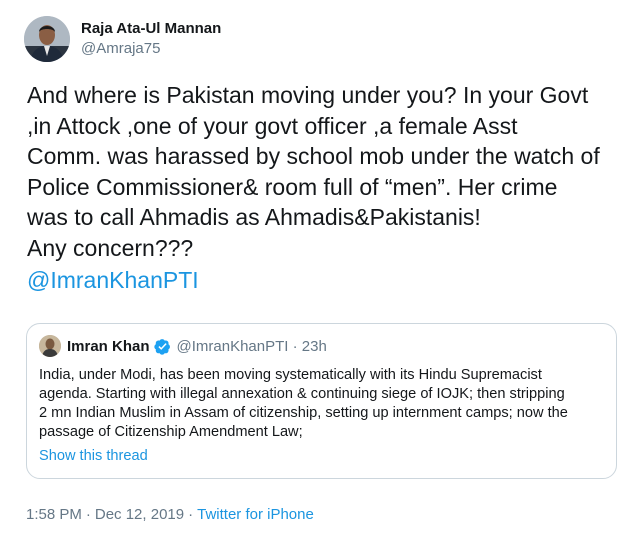 The height and width of the screenshot is (549, 640). Describe the element at coordinates (108, 346) in the screenshot. I see `quoted-author-name: Imran Khan` at that location.